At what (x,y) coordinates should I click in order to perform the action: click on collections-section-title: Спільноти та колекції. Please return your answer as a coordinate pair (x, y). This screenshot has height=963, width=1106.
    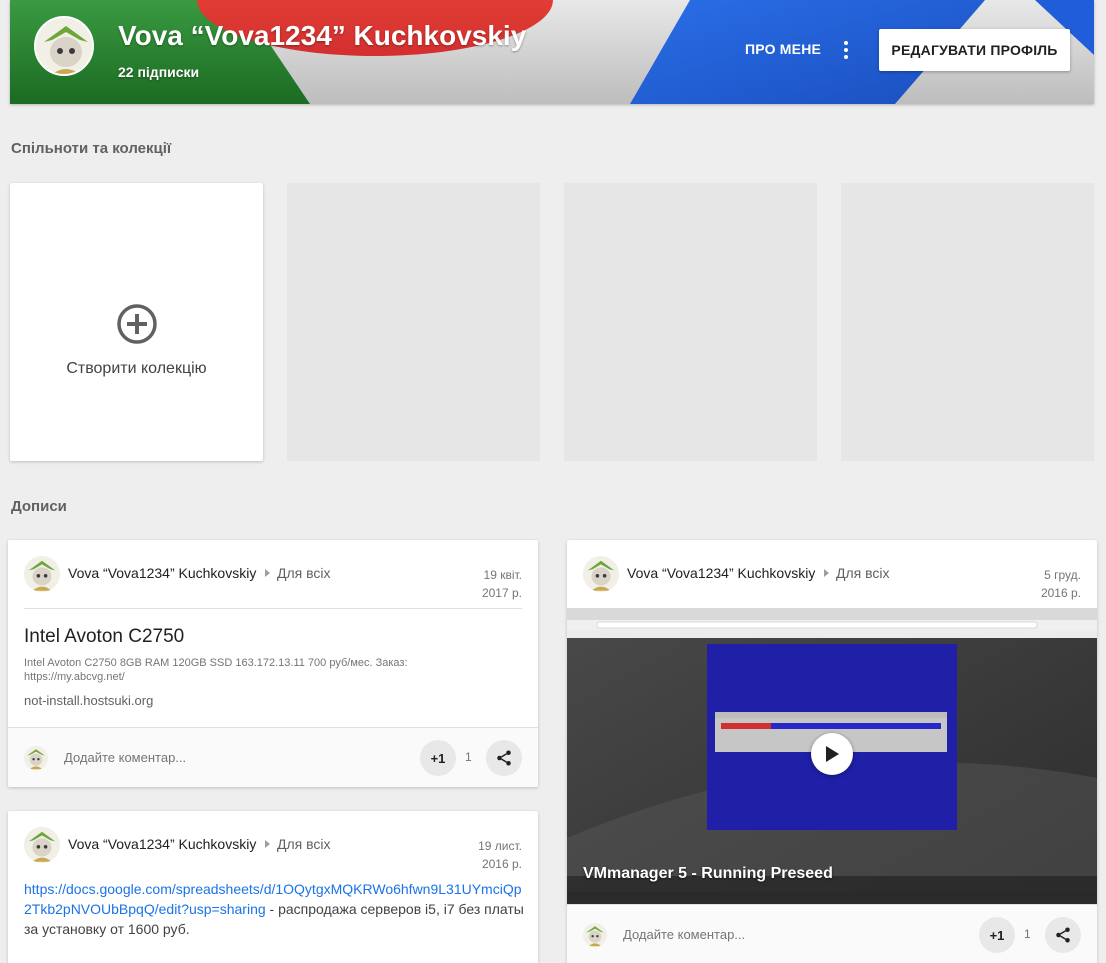
    Looking at the image, I should click on (91, 148).